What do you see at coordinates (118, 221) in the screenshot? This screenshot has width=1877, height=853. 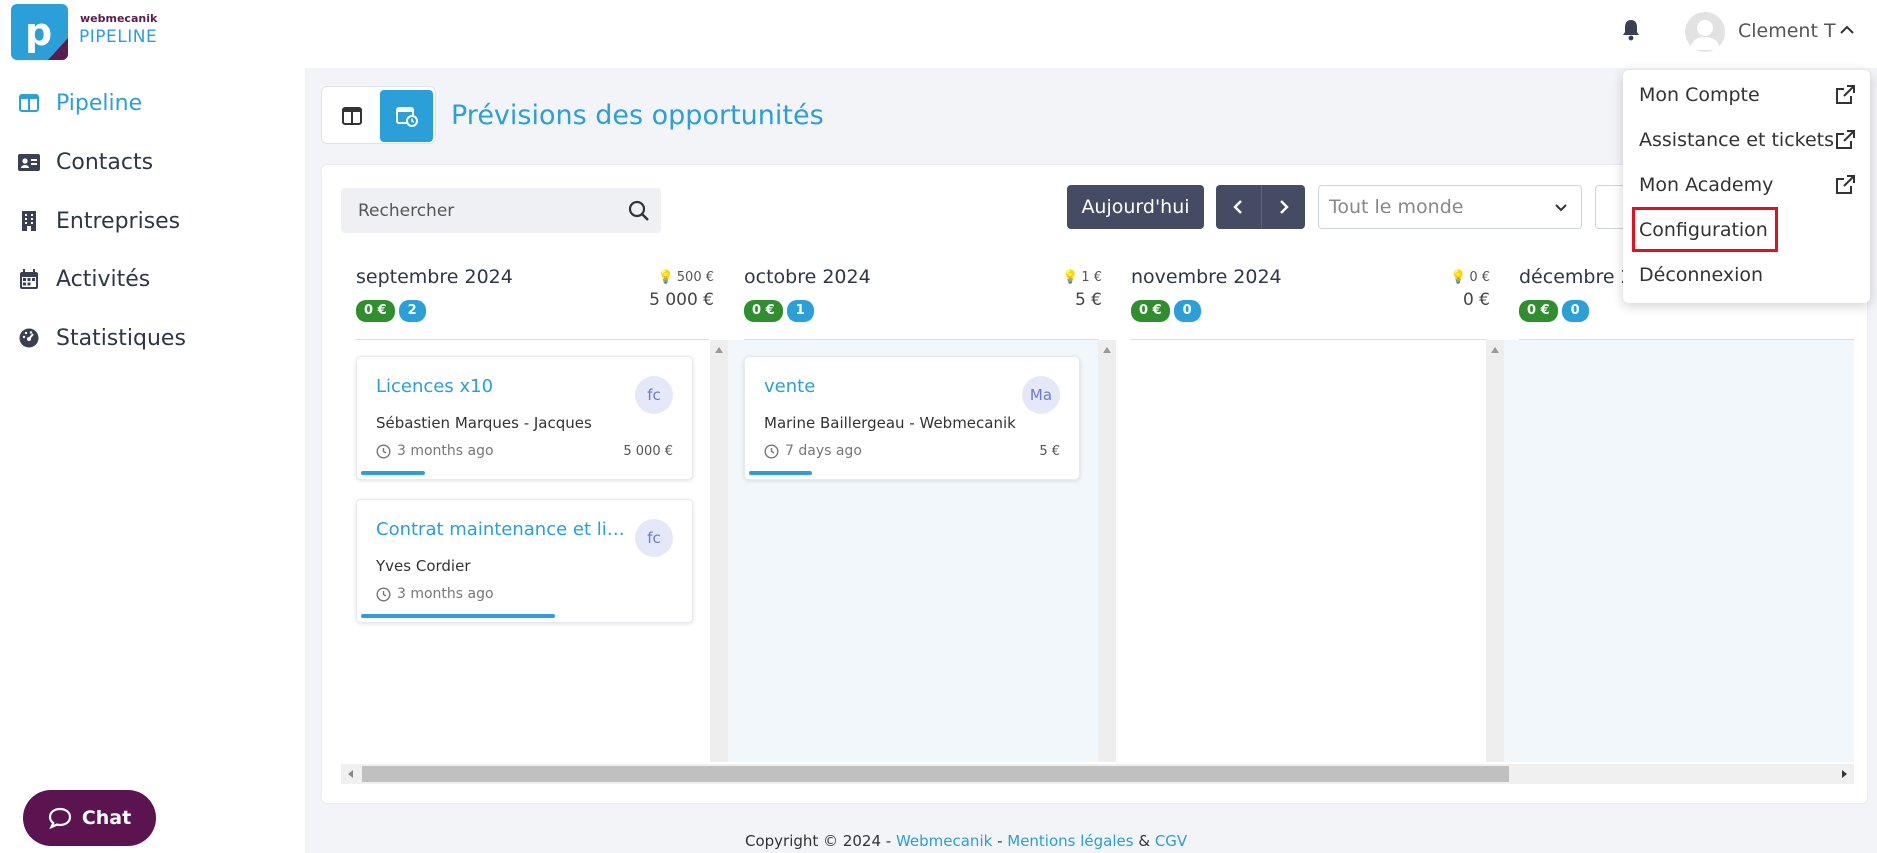 I see `sidebar-item-label: Entreprises` at bounding box center [118, 221].